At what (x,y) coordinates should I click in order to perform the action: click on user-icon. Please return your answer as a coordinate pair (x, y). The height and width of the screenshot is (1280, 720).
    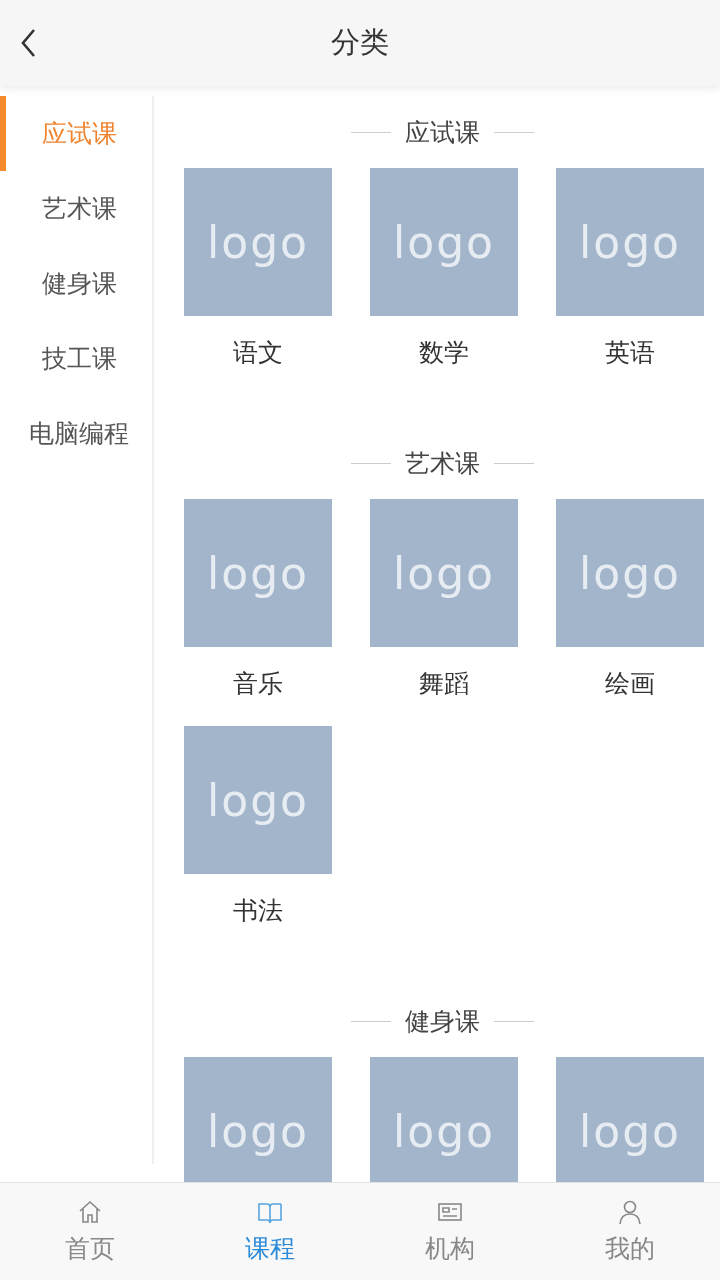
    Looking at the image, I should click on (630, 1212).